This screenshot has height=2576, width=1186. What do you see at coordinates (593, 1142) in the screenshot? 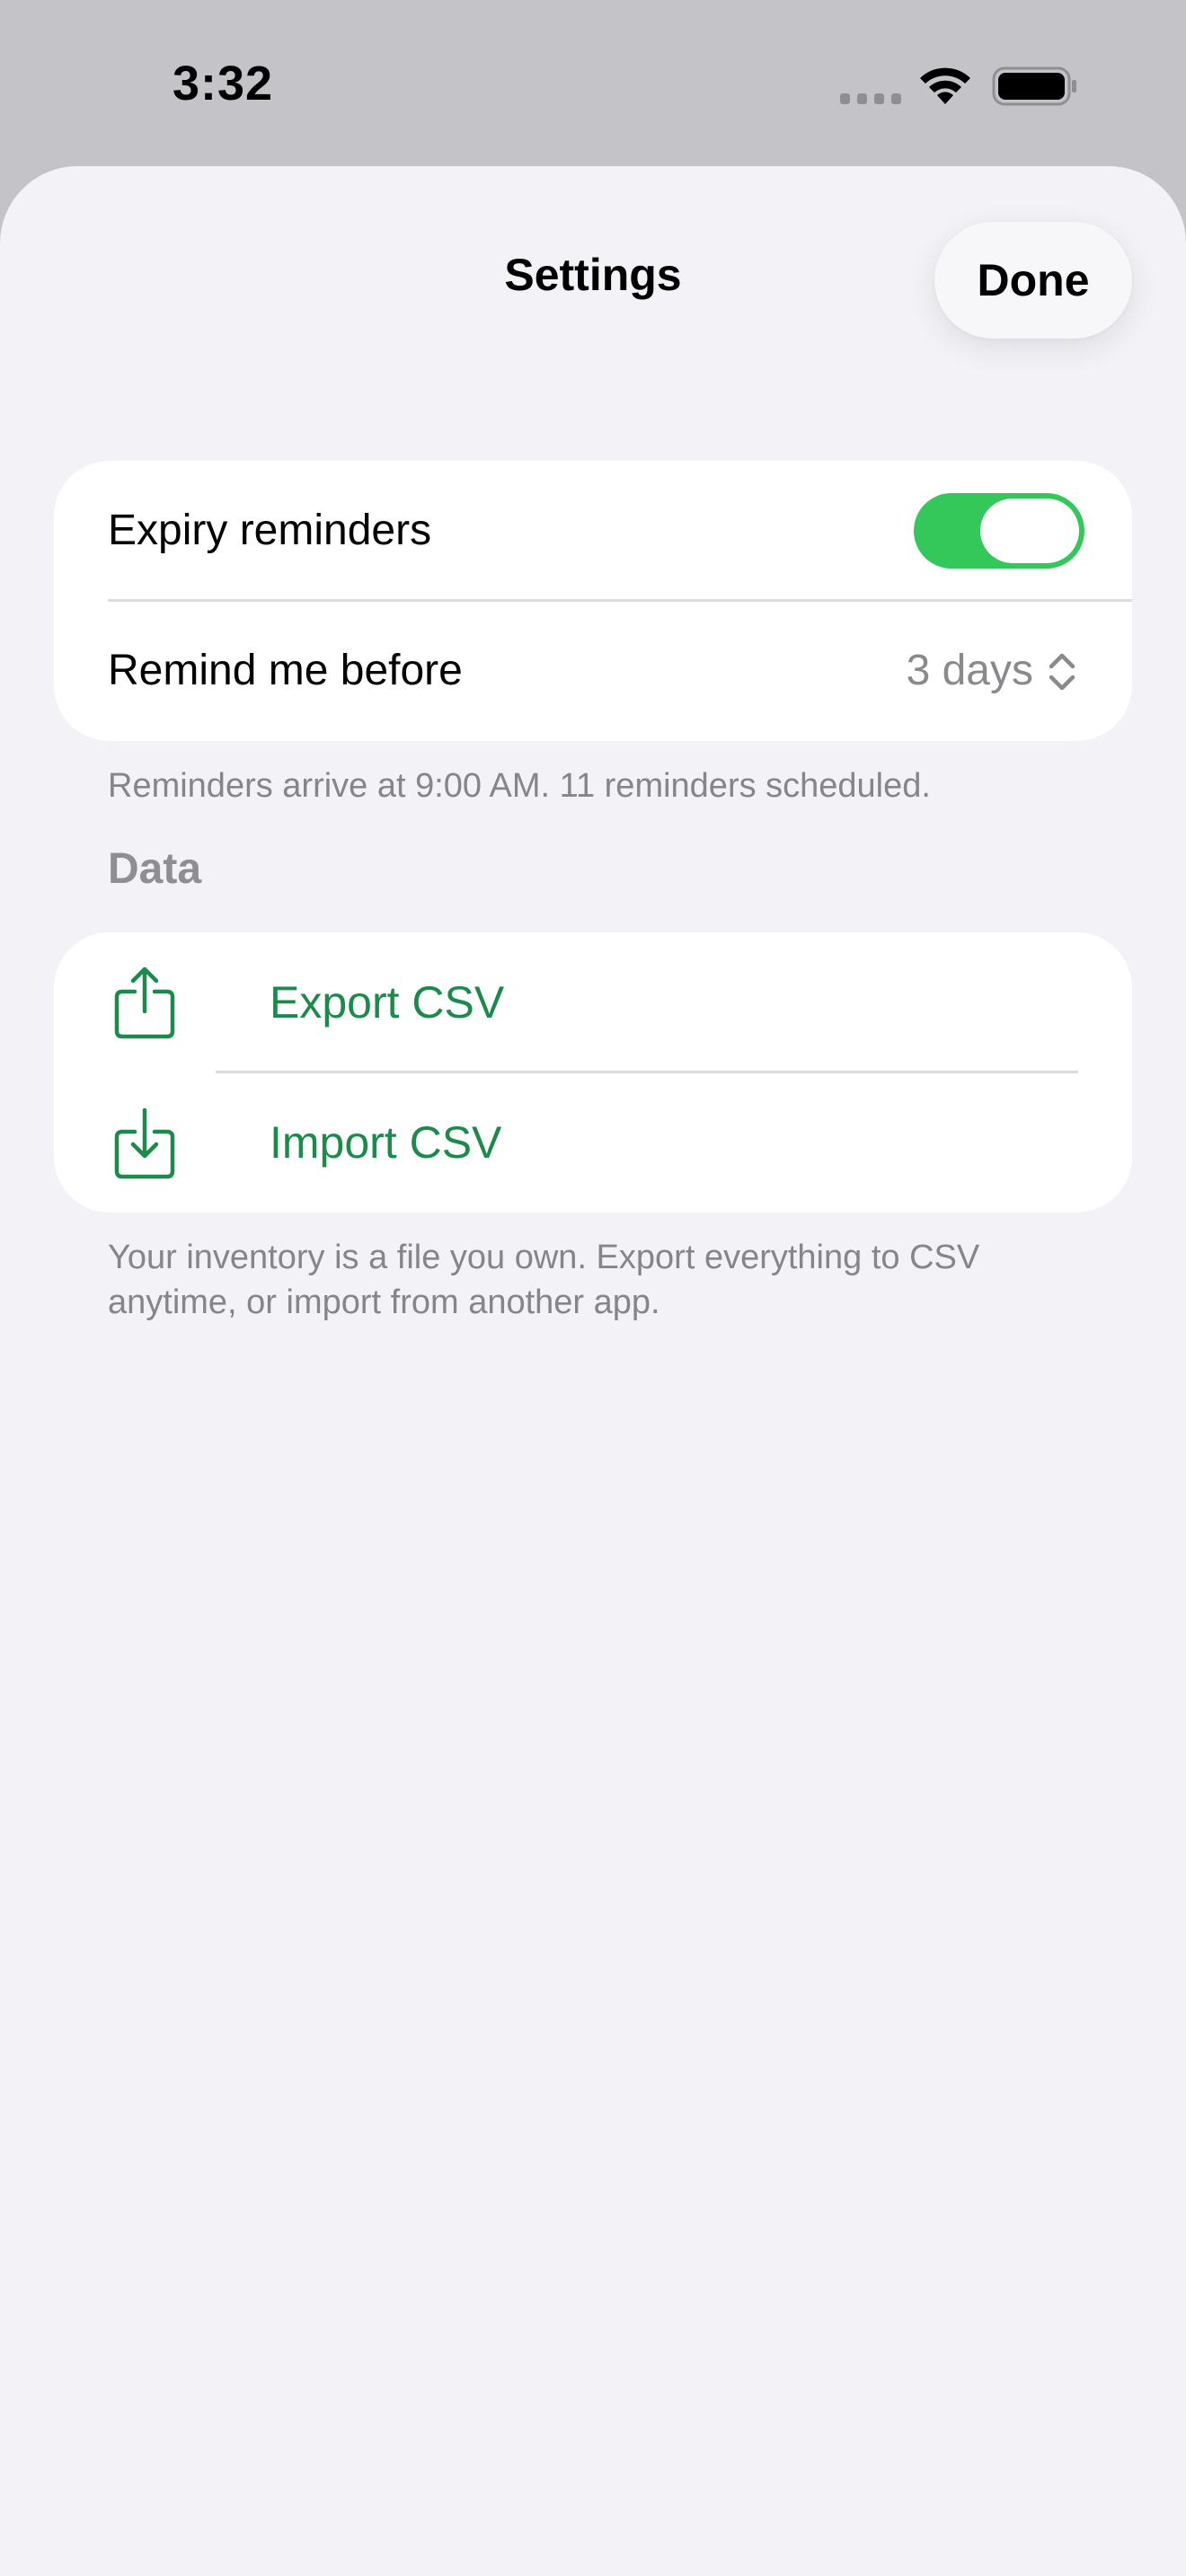
I see `import-csv-row: Import CSV` at bounding box center [593, 1142].